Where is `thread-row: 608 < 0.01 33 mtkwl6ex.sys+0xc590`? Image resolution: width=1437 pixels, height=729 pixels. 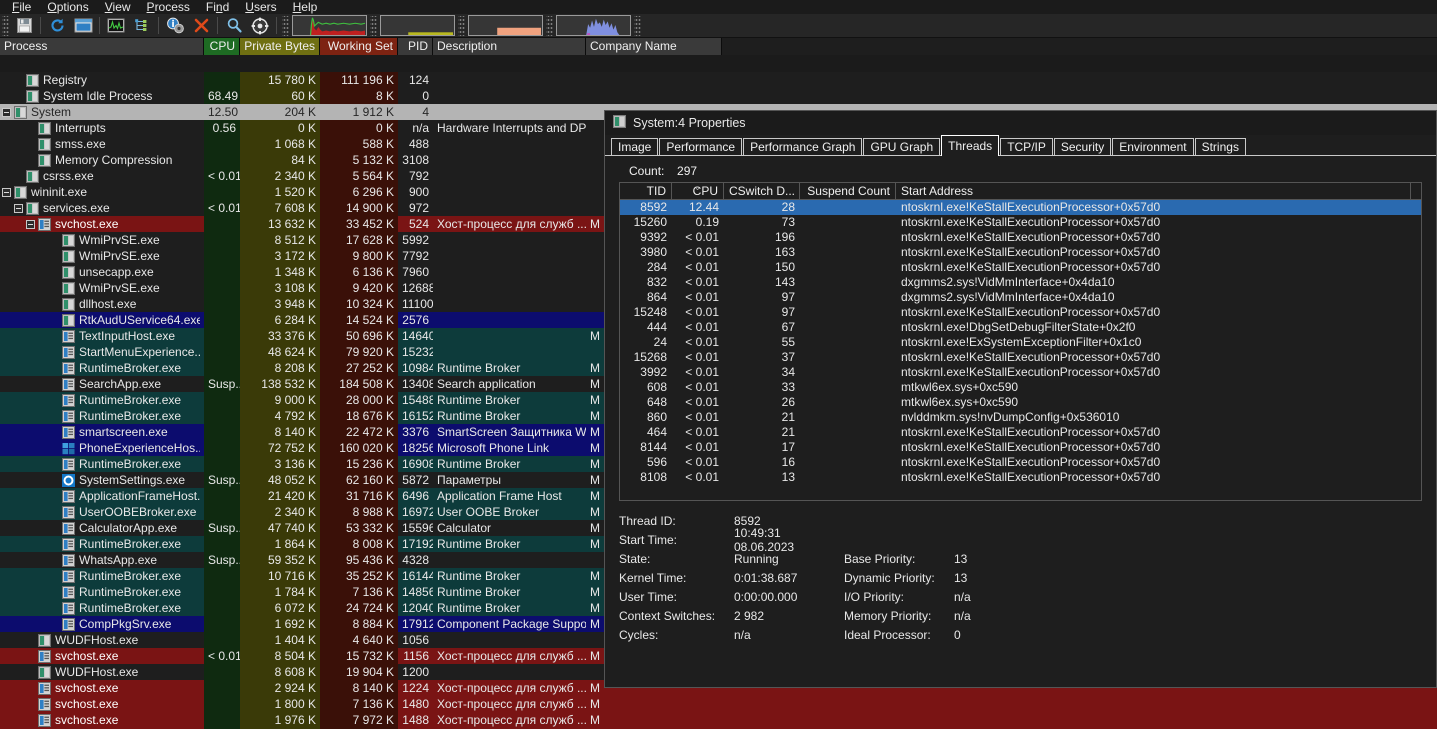
thread-row: 608 < 0.01 33 mtkwl6ex.sys+0xc590 is located at coordinates (1020, 387).